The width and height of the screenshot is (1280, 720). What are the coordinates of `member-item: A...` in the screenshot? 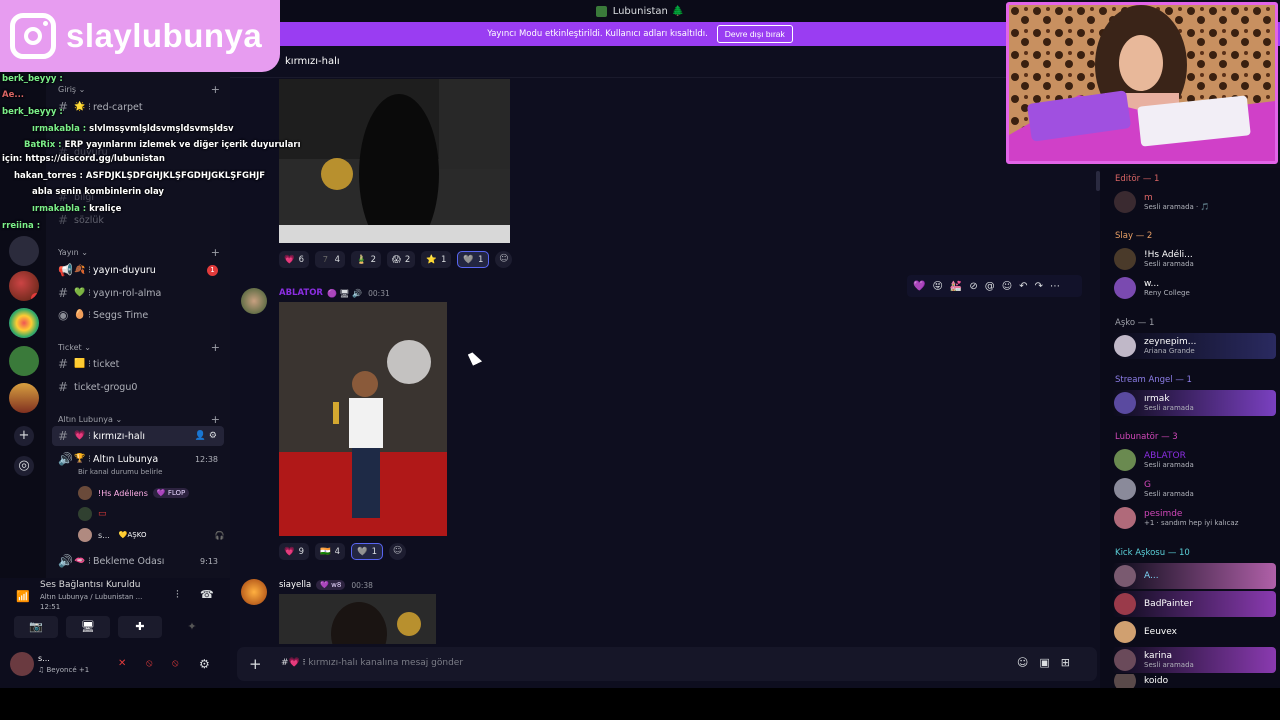 It's located at (1194, 576).